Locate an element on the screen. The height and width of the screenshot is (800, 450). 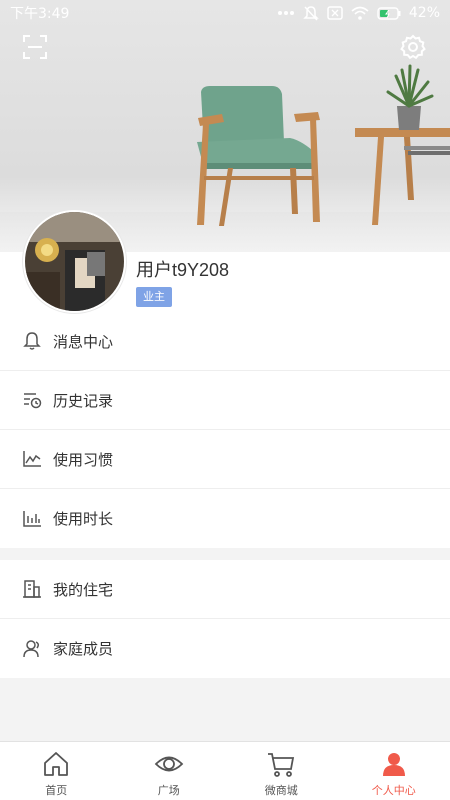
gear-icon is located at coordinates (413, 47).